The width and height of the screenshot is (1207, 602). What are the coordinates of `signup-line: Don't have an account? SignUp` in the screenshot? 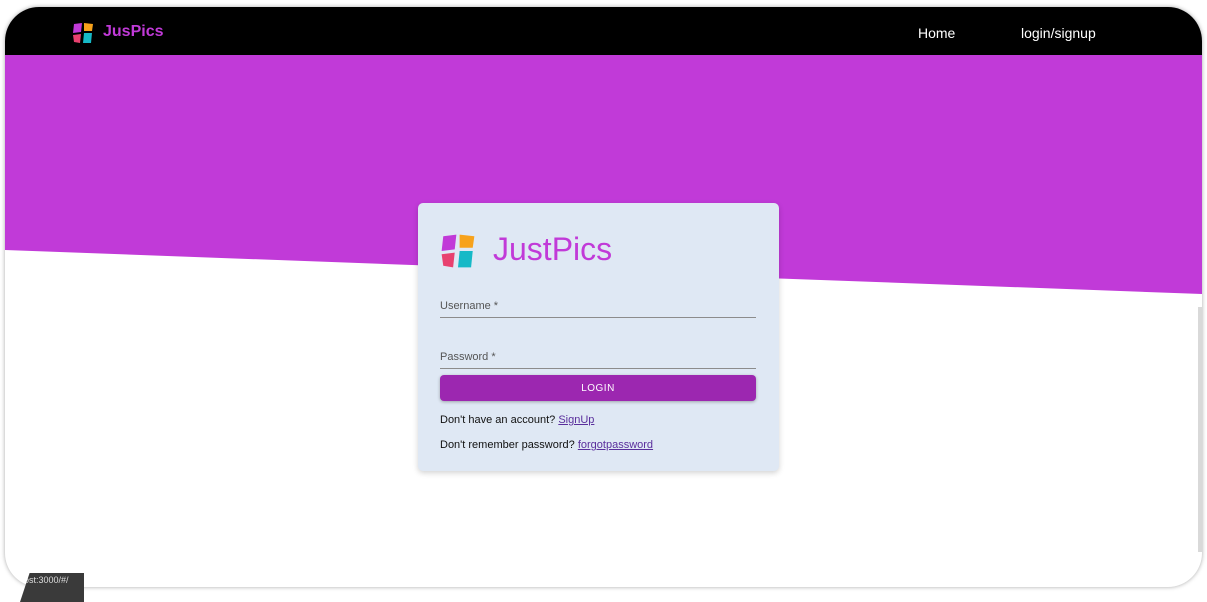 It's located at (517, 420).